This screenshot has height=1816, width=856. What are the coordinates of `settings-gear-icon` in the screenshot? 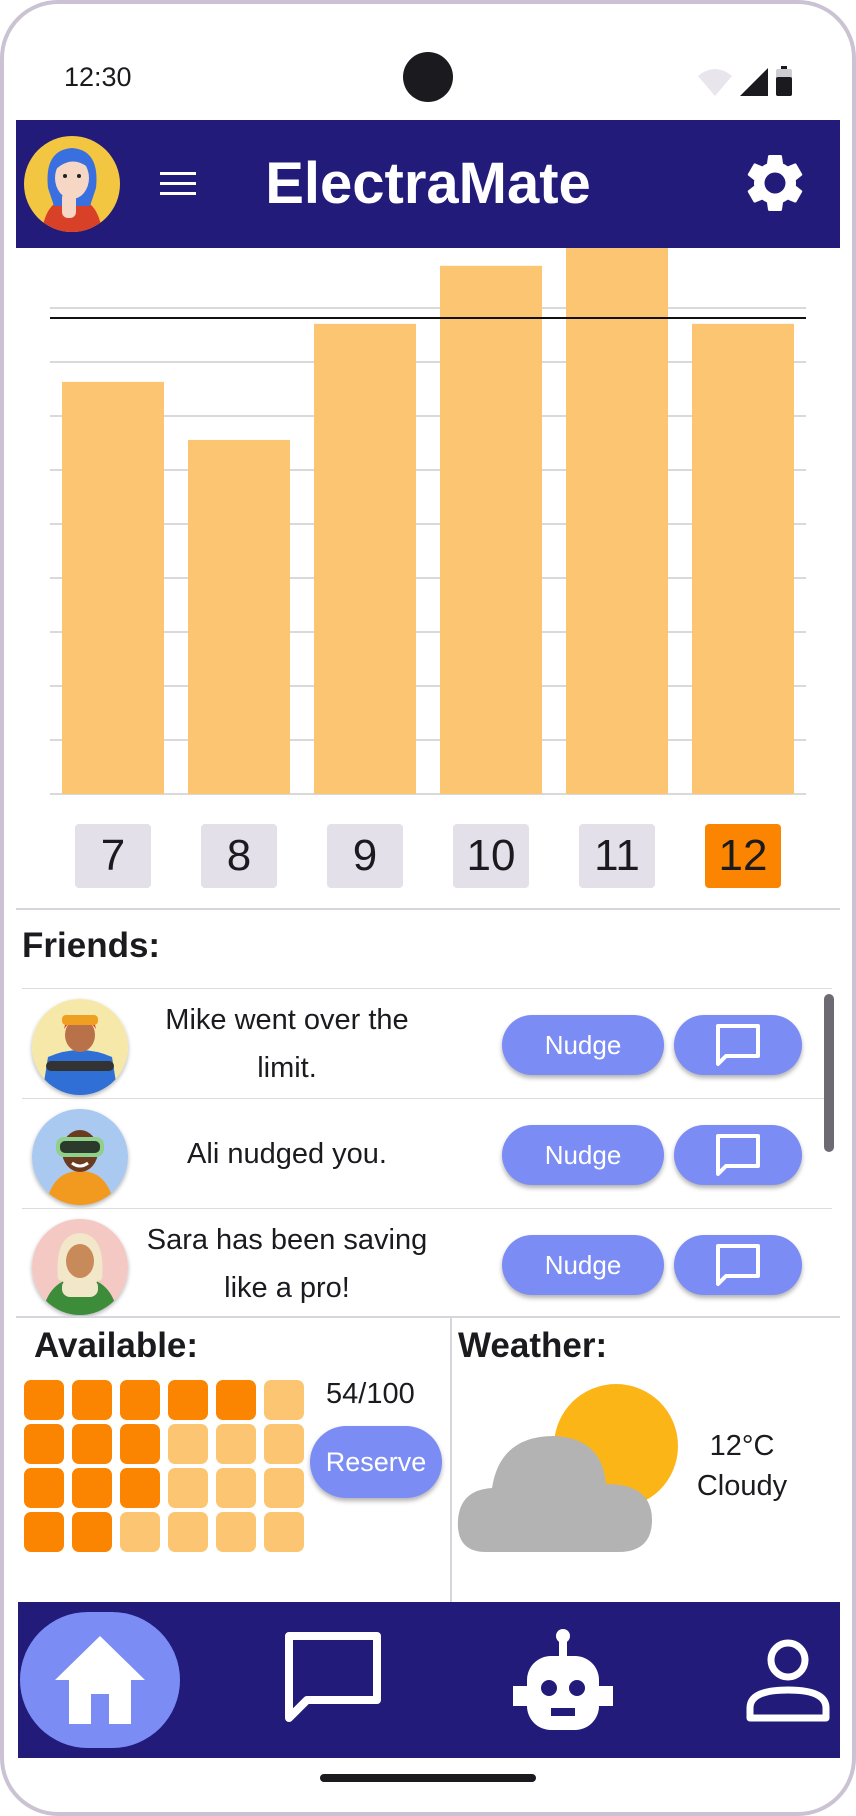 It's located at (775, 183).